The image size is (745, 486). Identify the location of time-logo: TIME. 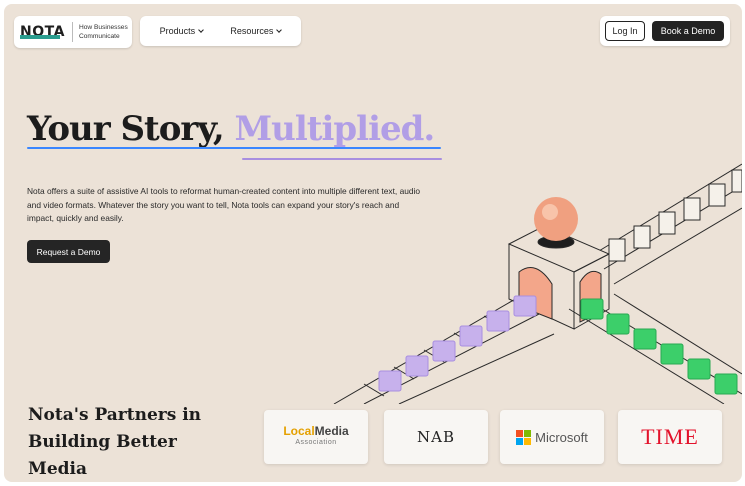
(670, 436).